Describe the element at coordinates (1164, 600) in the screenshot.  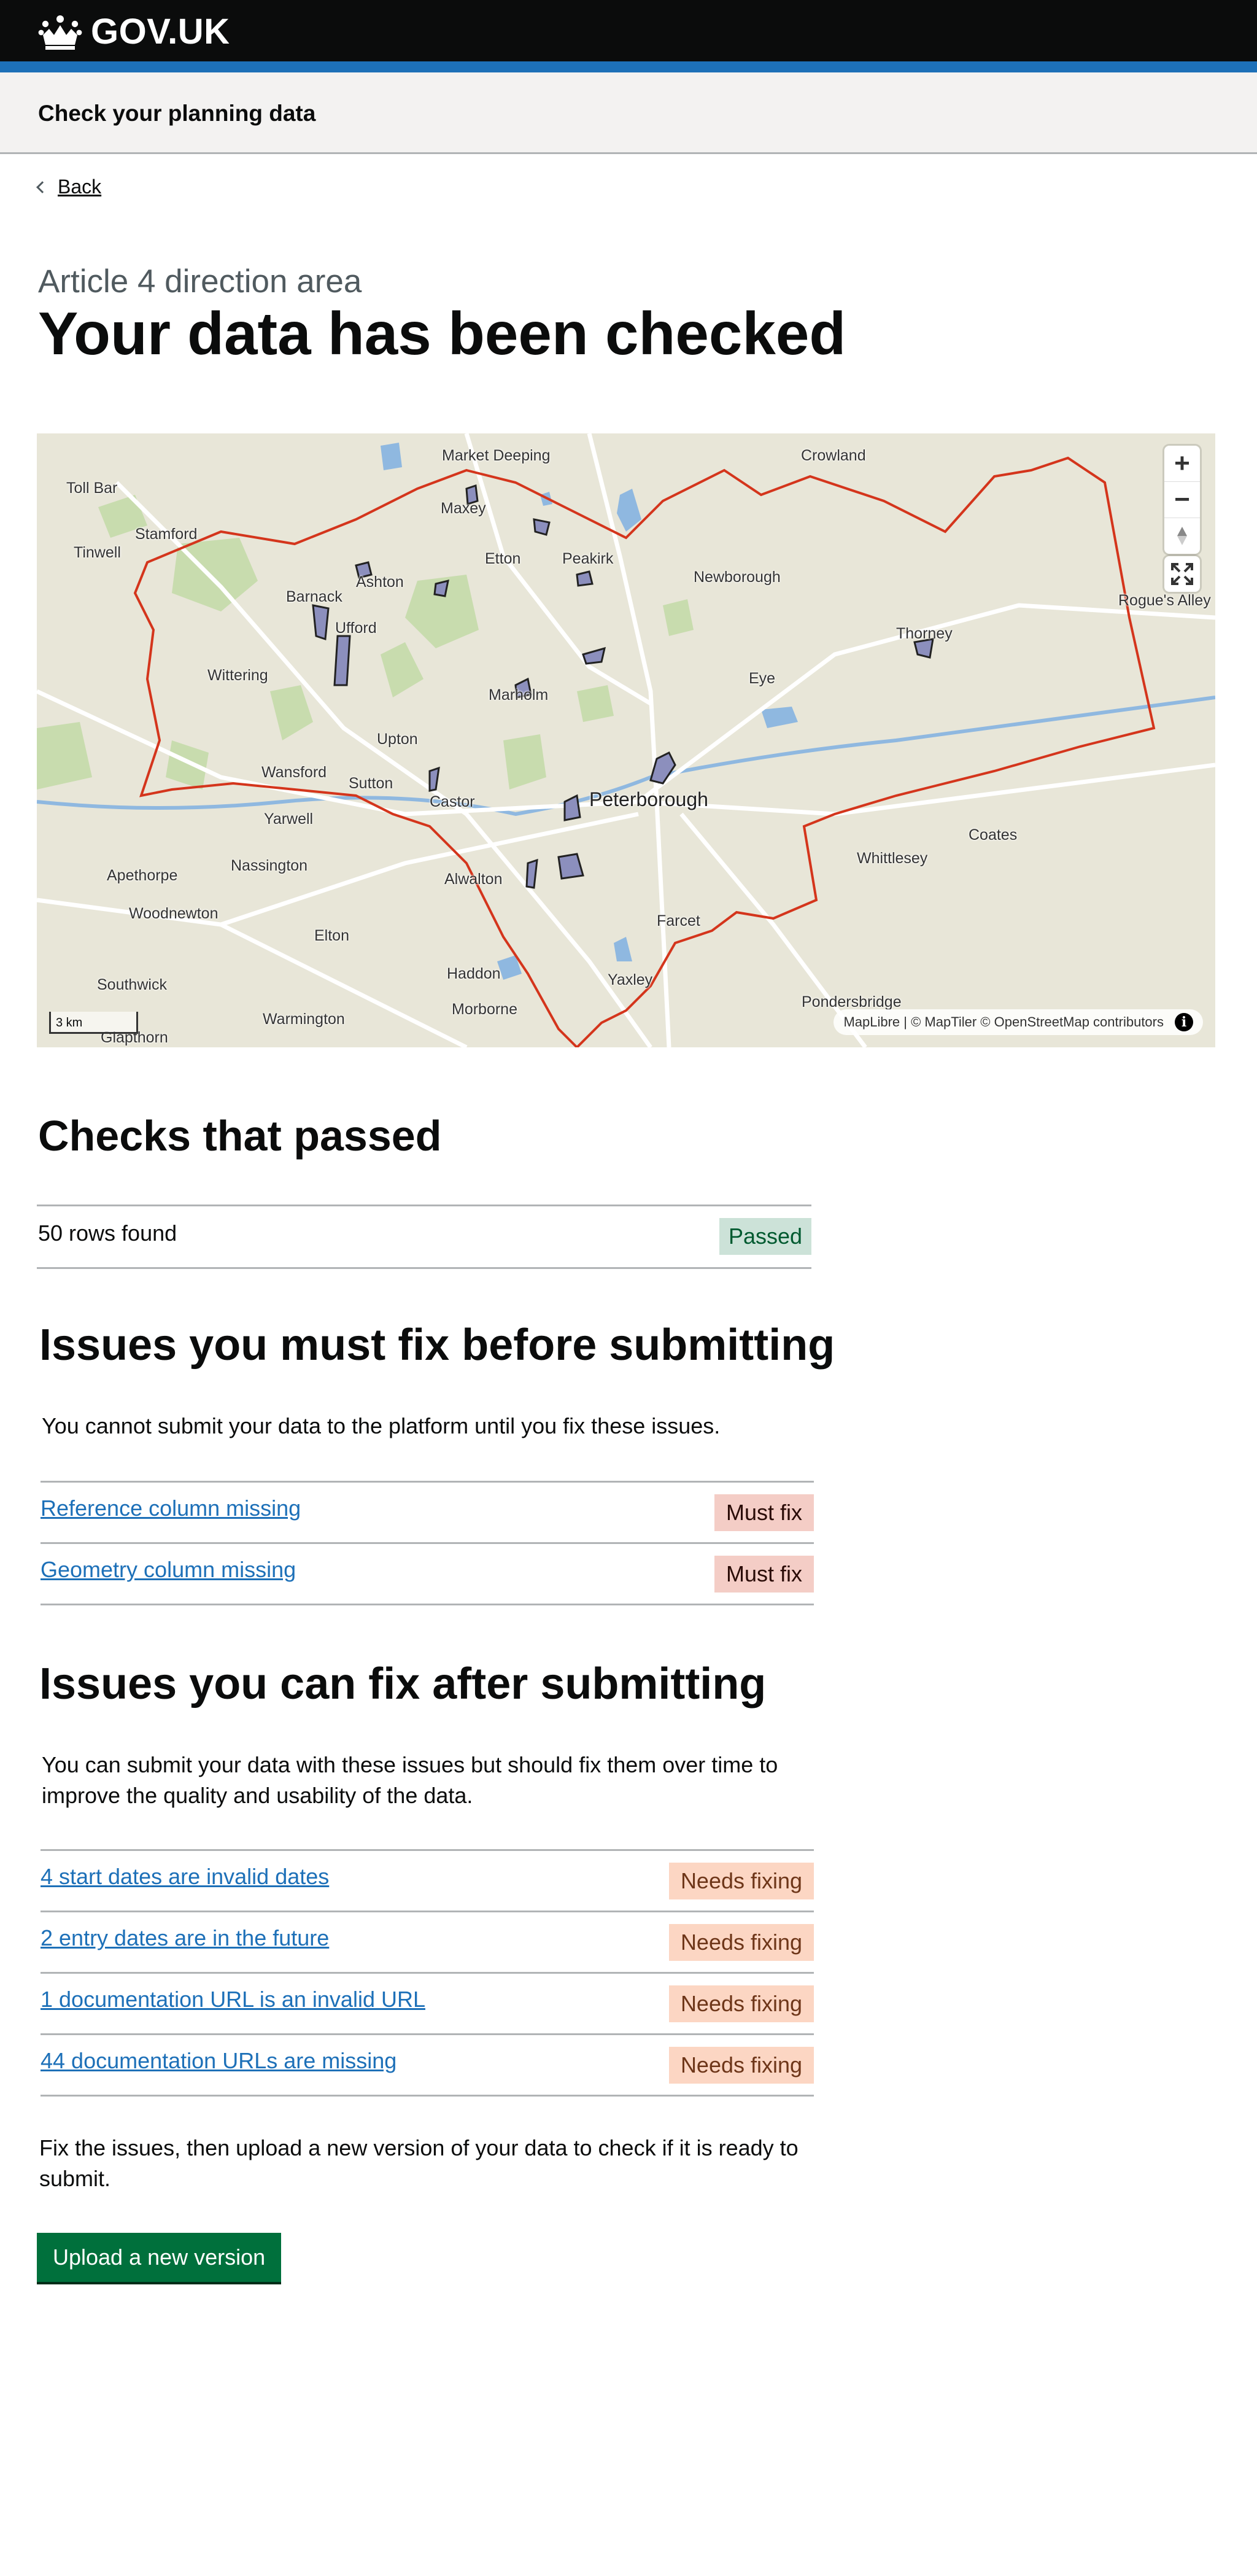
I see `map-label: Rogue's Alley` at that location.